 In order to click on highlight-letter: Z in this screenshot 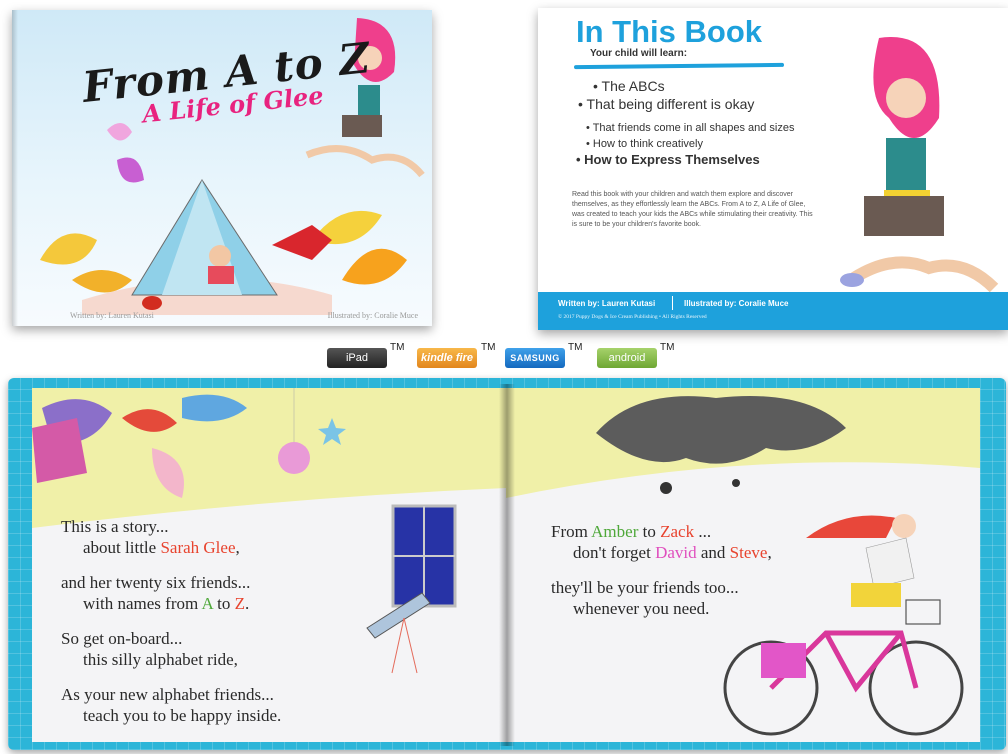, I will do `click(239, 603)`.